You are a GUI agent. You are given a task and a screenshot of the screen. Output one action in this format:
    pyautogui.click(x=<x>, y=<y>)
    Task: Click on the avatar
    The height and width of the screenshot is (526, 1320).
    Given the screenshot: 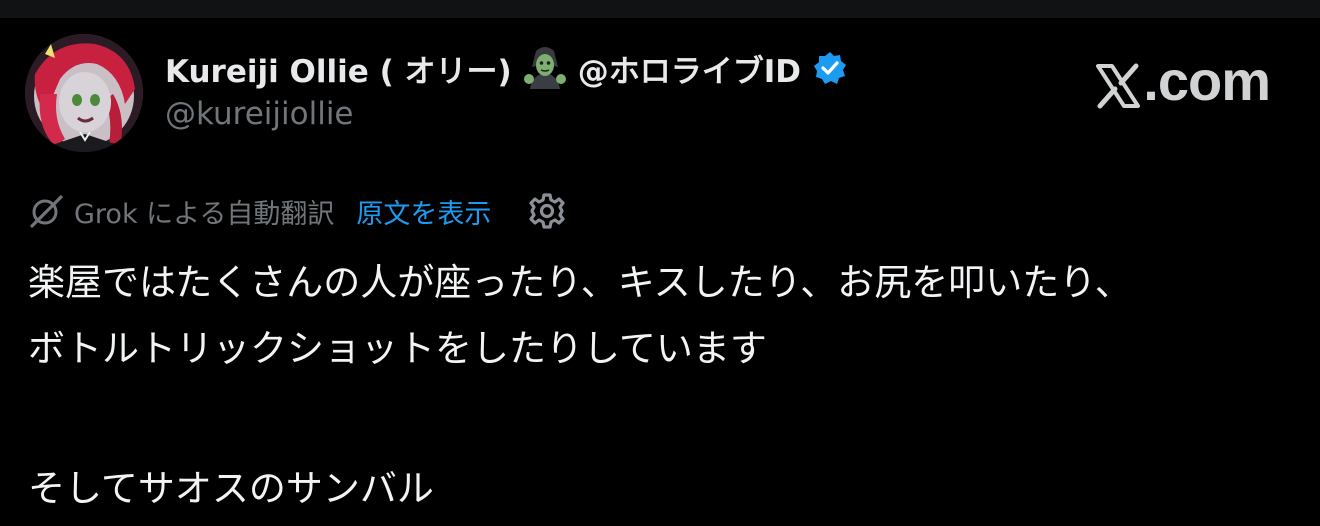 What is the action you would take?
    pyautogui.click(x=84, y=93)
    